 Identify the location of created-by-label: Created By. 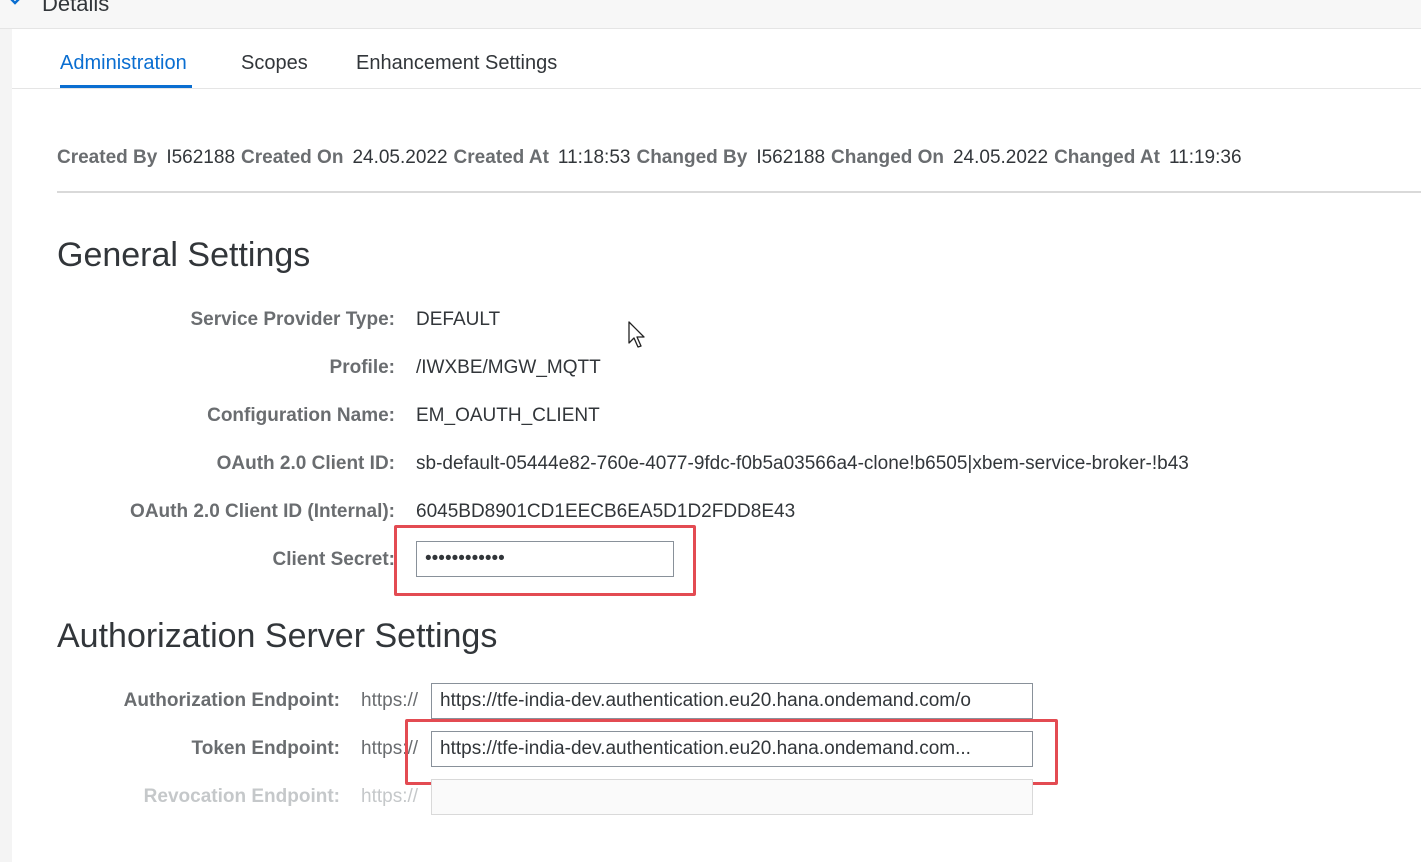
(107, 157).